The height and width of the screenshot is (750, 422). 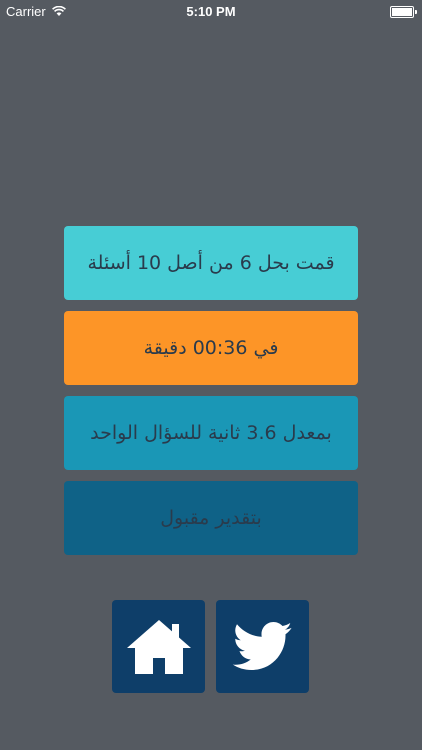 I want to click on result-score-text: قمت بحل 6 من أصل 10 أسئلة, so click(x=211, y=263).